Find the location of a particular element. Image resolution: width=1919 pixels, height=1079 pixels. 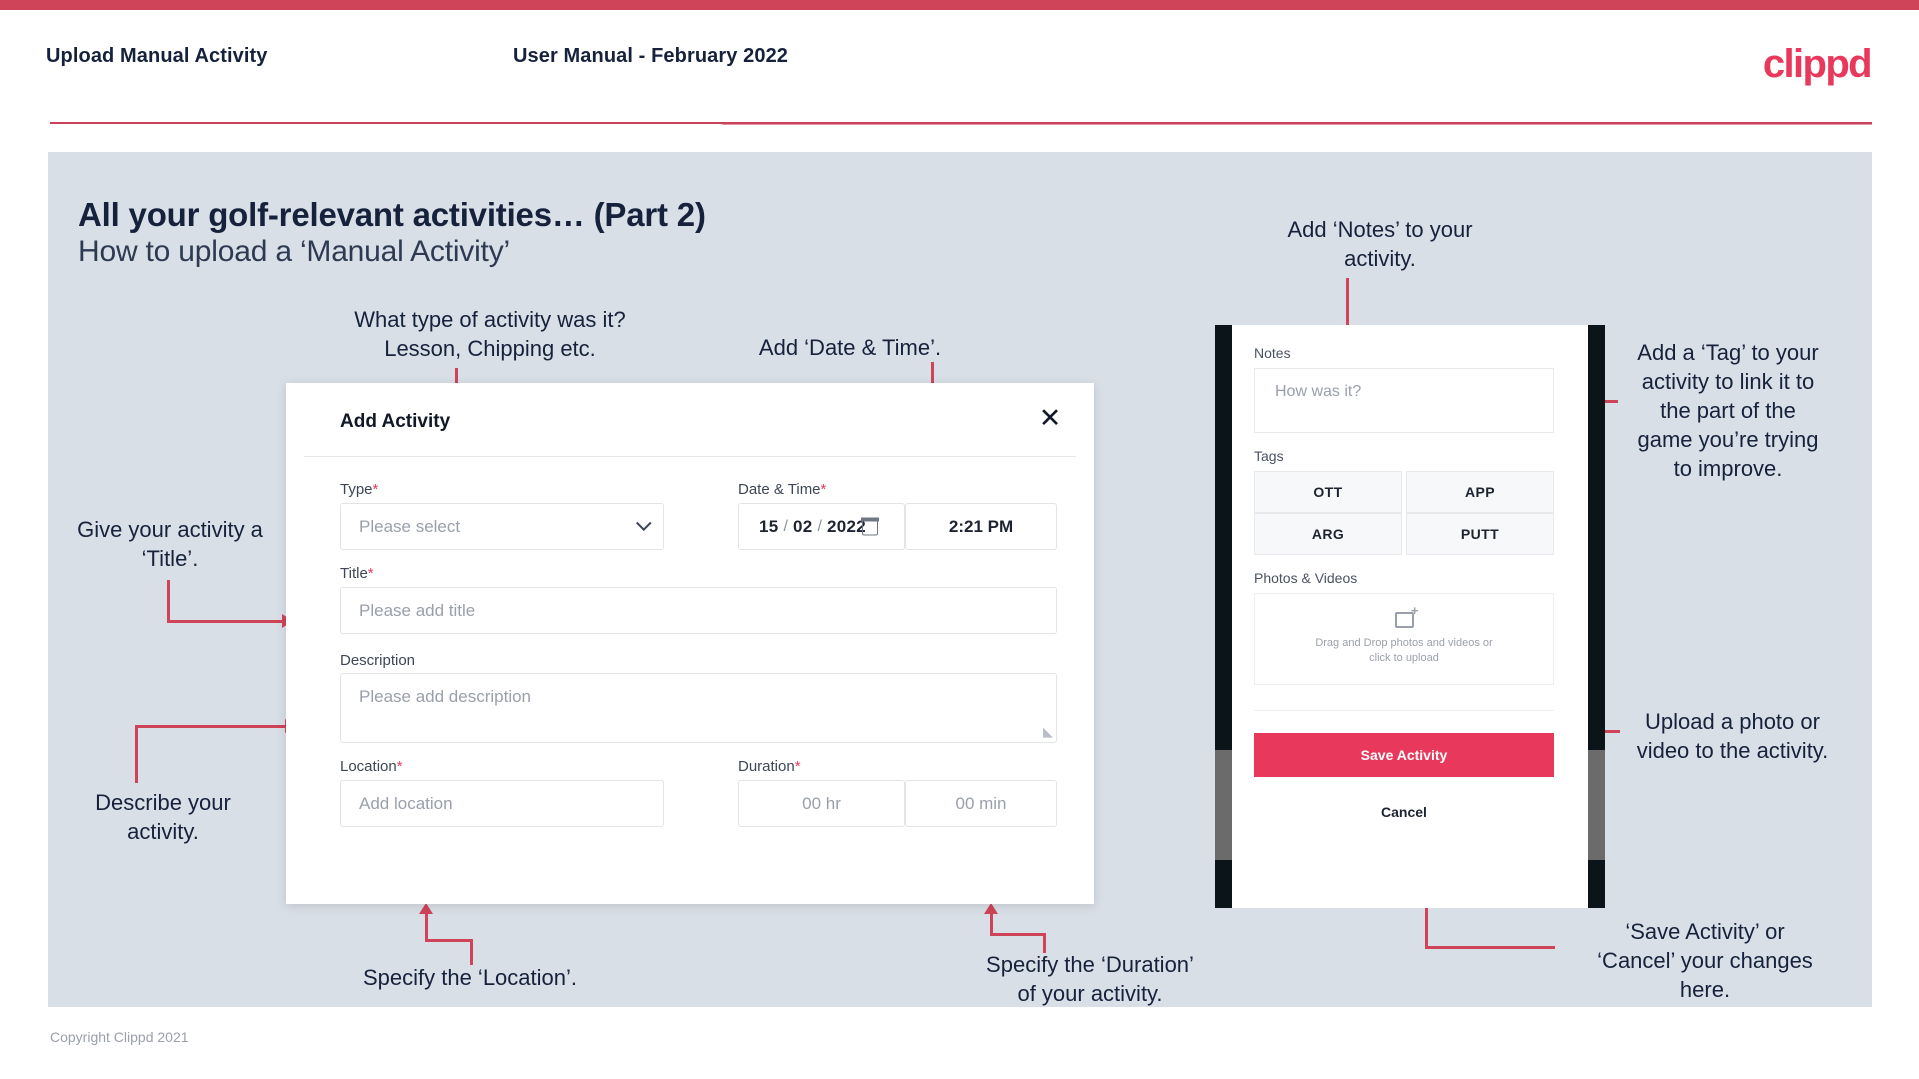

tags-label: Tags is located at coordinates (1269, 456).